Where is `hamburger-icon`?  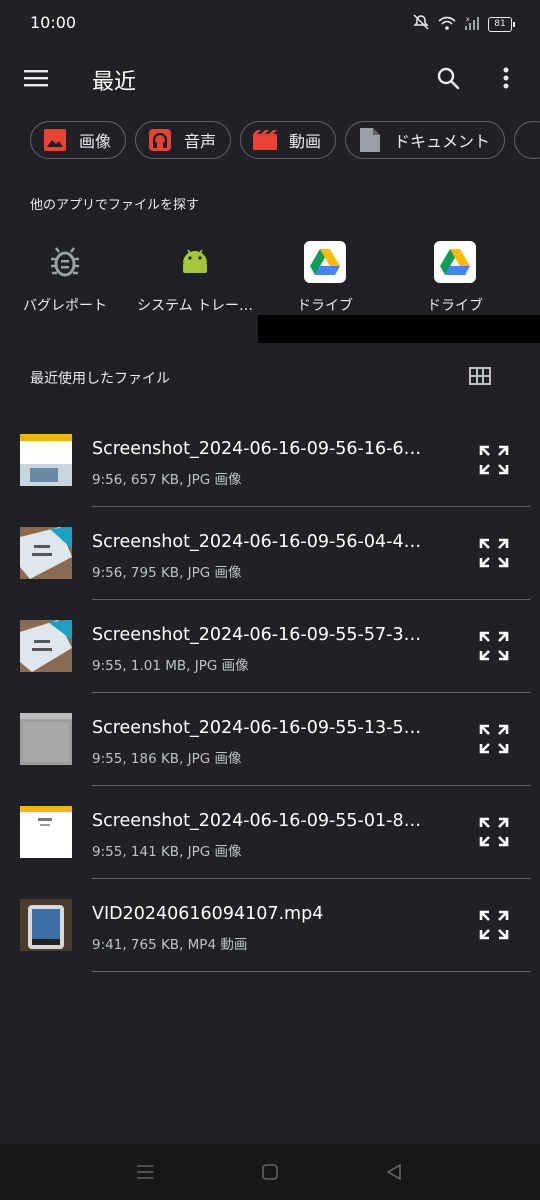 hamburger-icon is located at coordinates (36, 78).